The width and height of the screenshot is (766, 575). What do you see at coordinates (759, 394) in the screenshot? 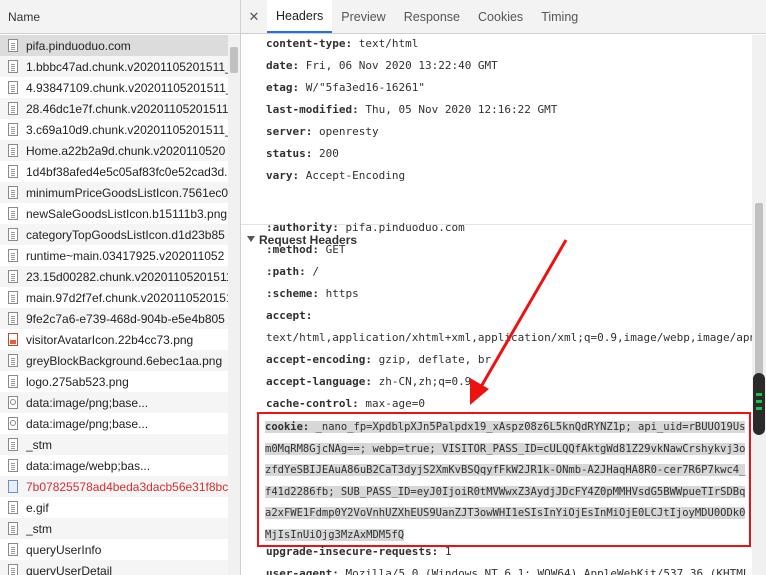
I see `indicator-bar` at bounding box center [759, 394].